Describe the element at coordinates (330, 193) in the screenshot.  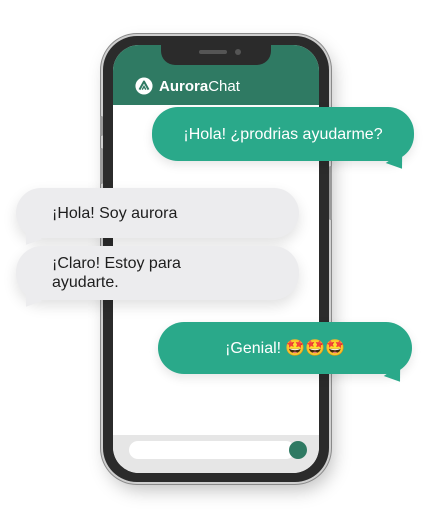
I see `phone-power-button` at that location.